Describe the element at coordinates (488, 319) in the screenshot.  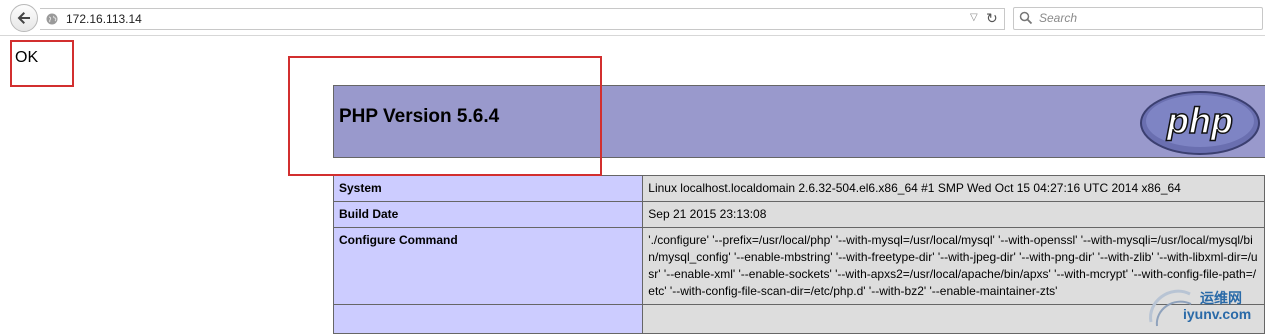
I see `row-key` at that location.